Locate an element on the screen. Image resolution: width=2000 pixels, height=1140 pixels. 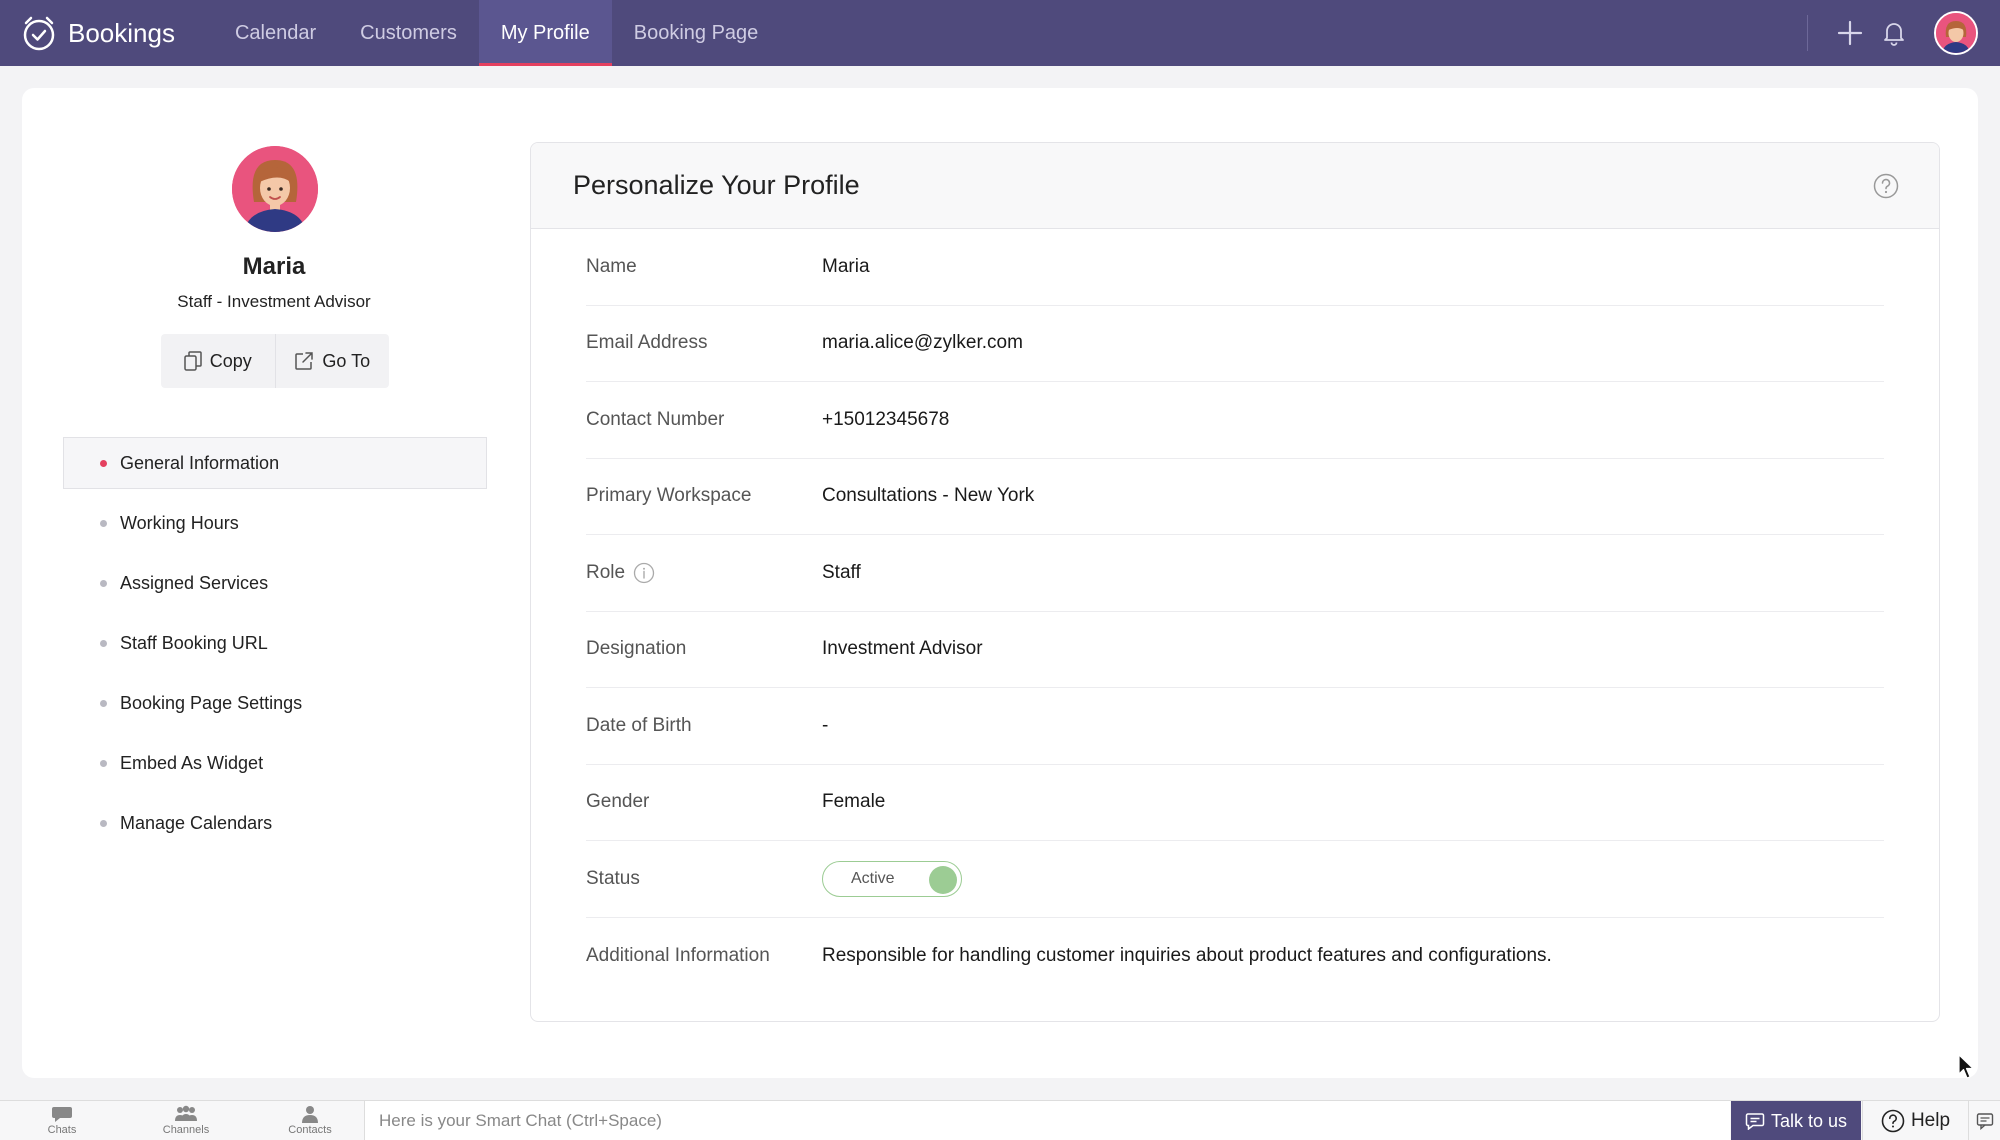
profile-actions: Copy Go To is located at coordinates (275, 361).